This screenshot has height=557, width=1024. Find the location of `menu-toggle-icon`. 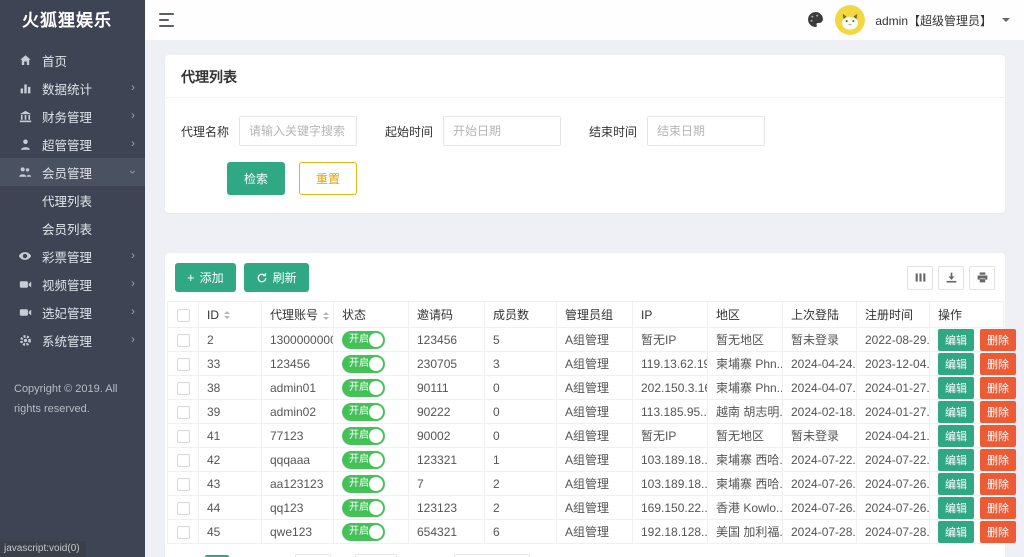

menu-toggle-icon is located at coordinates (168, 20).